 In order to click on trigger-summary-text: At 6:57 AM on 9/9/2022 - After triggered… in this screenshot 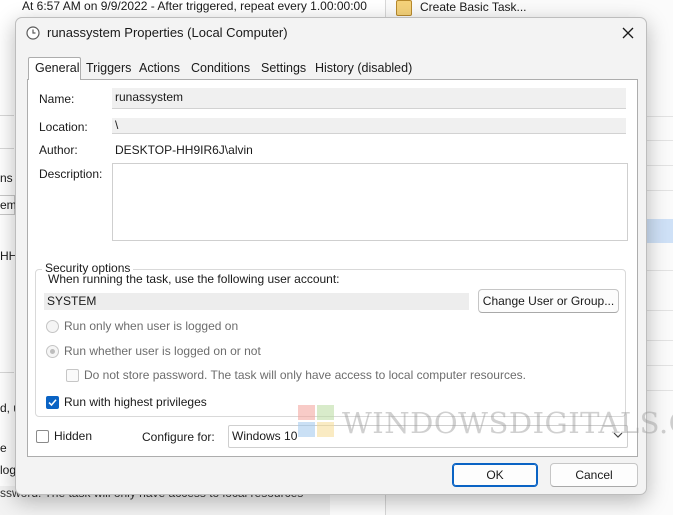, I will do `click(194, 6)`.